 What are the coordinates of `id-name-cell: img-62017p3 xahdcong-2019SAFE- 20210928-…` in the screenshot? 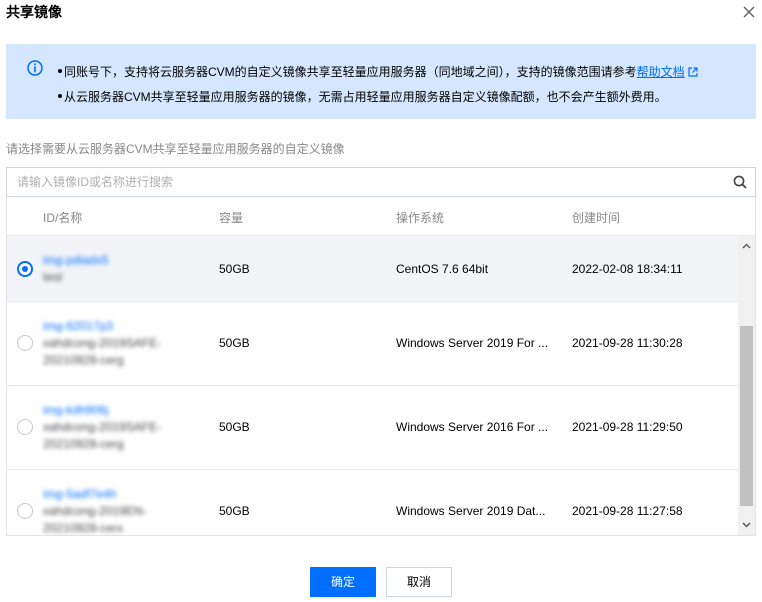 It's located at (102, 343).